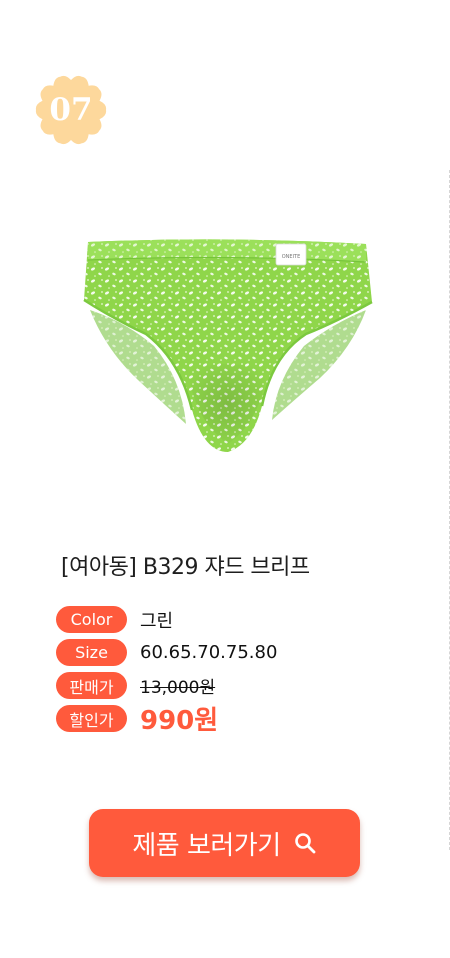 The image size is (450, 958). I want to click on product-tag-text: ONEITE, so click(291, 257).